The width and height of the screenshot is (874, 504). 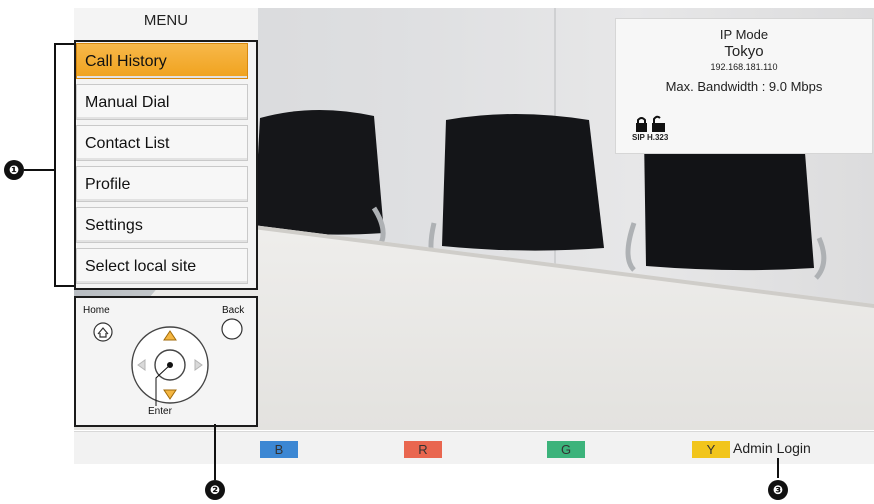 What do you see at coordinates (778, 490) in the screenshot?
I see `callout-3: ❸` at bounding box center [778, 490].